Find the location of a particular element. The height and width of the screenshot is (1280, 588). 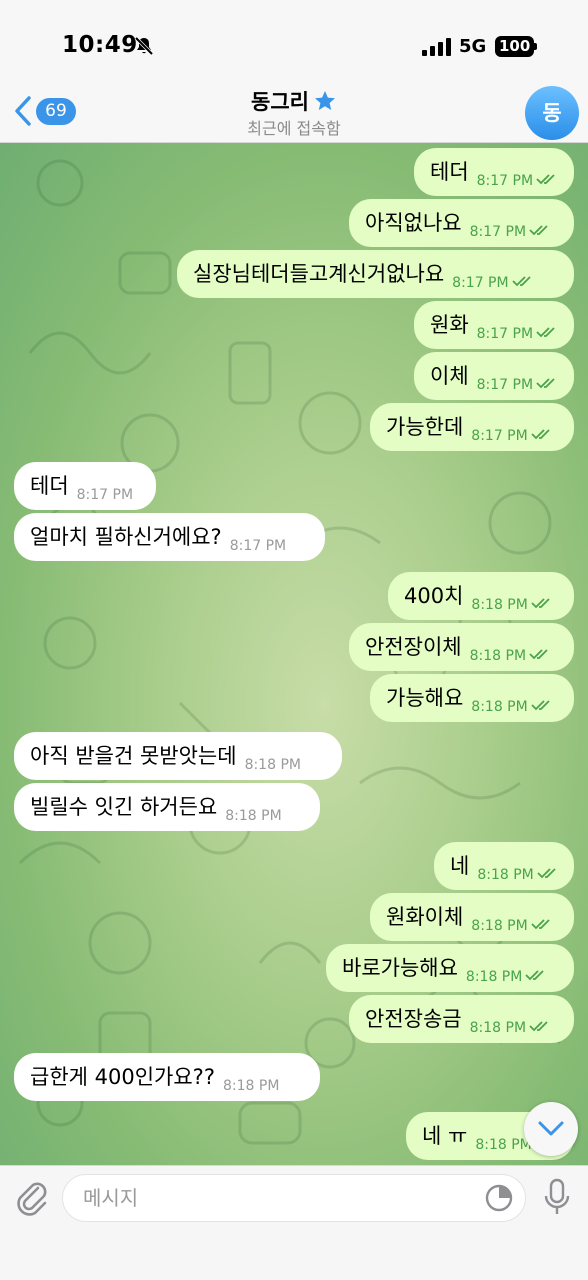

message-bubble-outgoing: 네 8:18 PM is located at coordinates (504, 866).